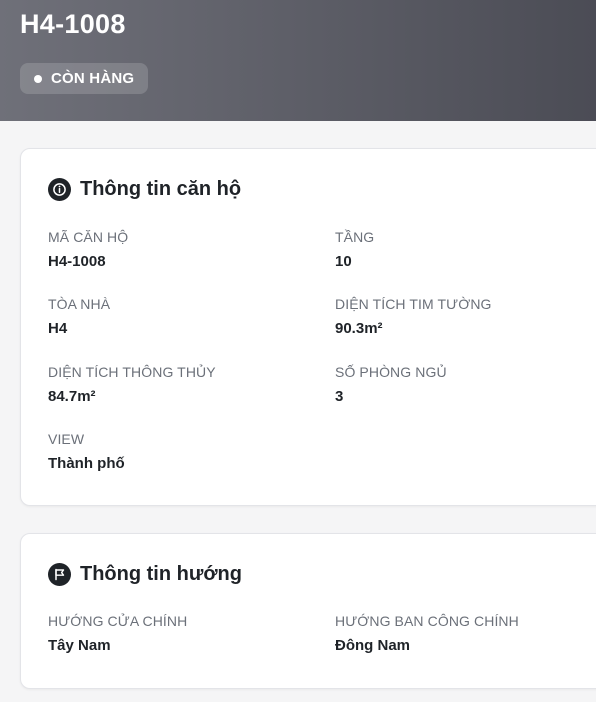 This screenshot has height=702, width=596. Describe the element at coordinates (73, 24) in the screenshot. I see `apartment-code-title: H4-1008` at that location.